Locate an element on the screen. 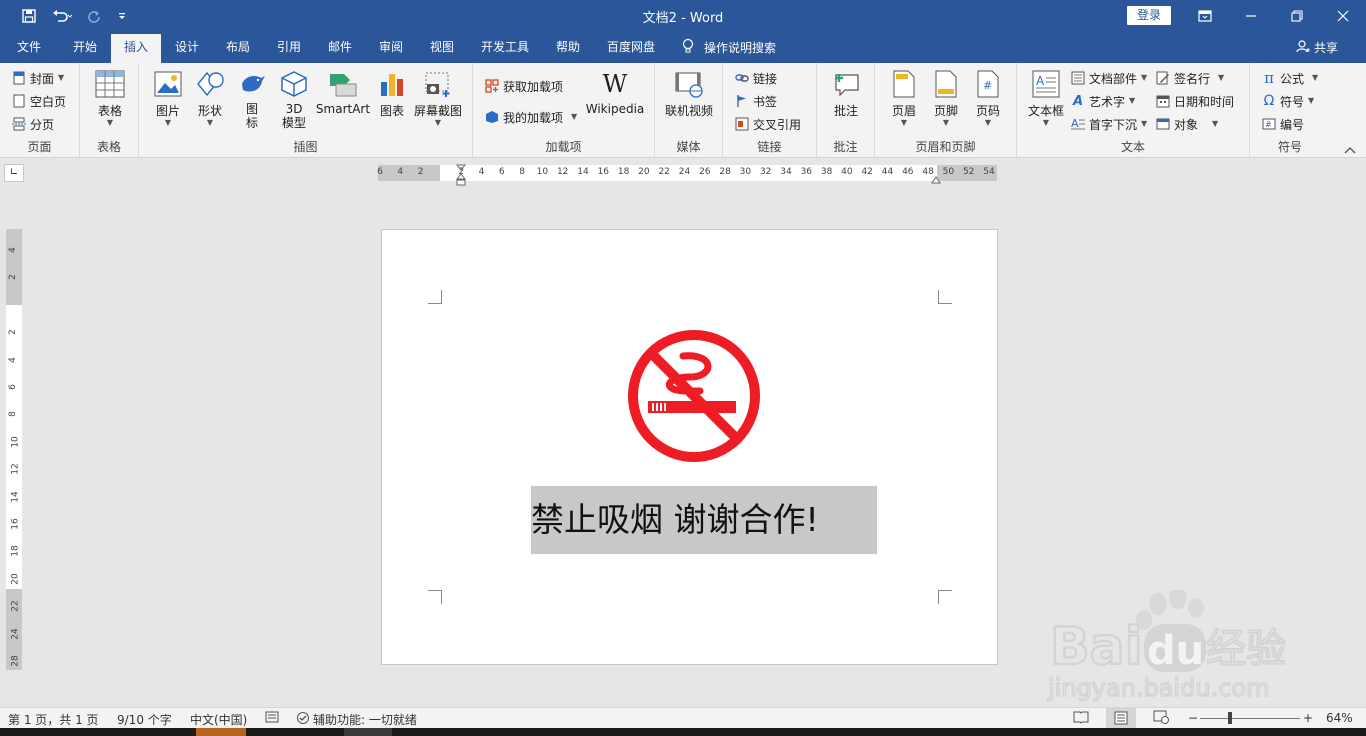 The height and width of the screenshot is (736, 1366). tab-help: 帮助 is located at coordinates (568, 47).